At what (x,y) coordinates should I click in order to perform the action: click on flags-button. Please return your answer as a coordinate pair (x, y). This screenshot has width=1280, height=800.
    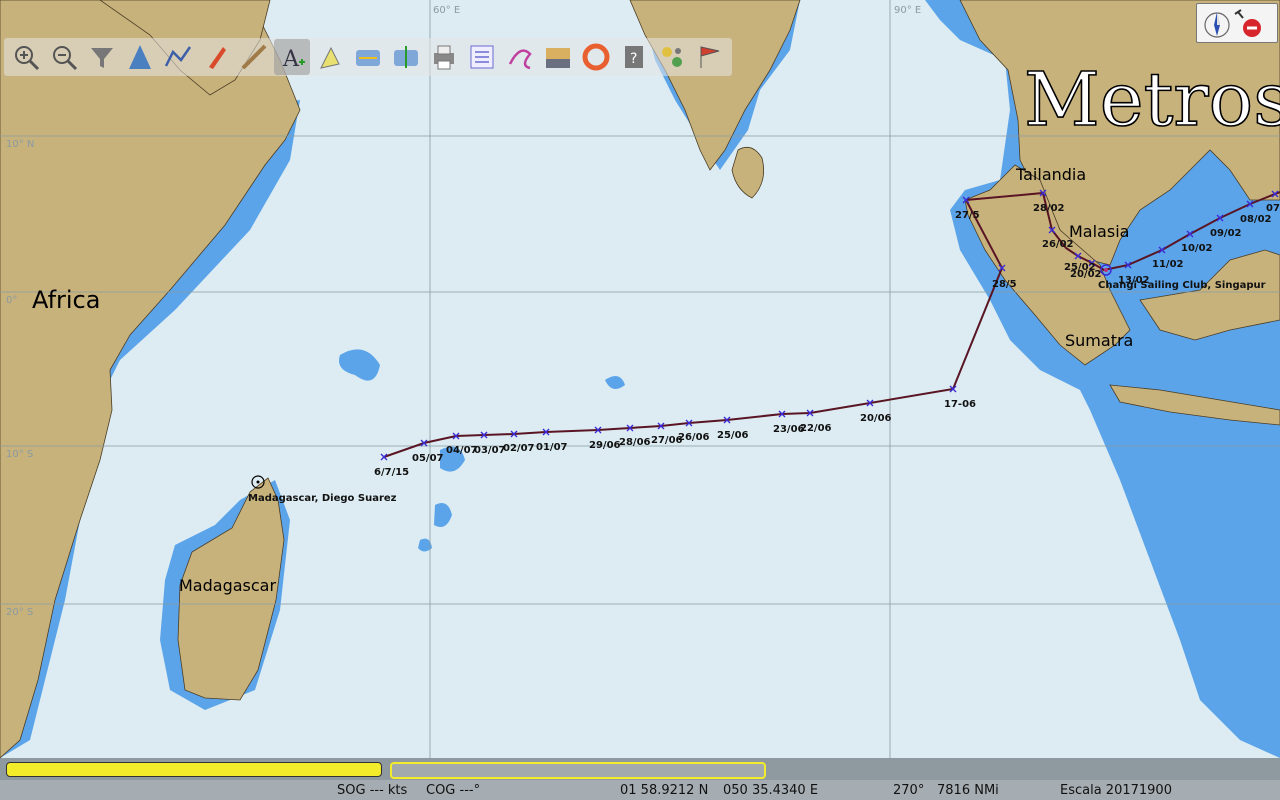
    Looking at the image, I should click on (710, 57).